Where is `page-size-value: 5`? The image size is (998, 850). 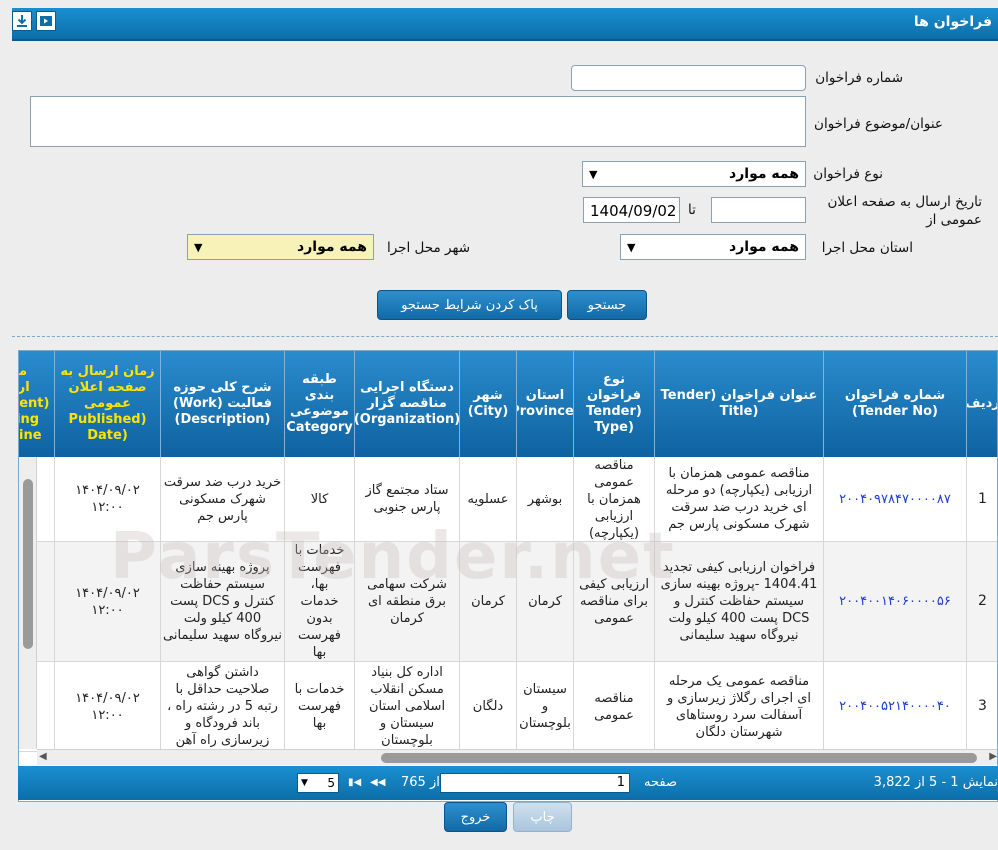 page-size-value: 5 is located at coordinates (331, 783).